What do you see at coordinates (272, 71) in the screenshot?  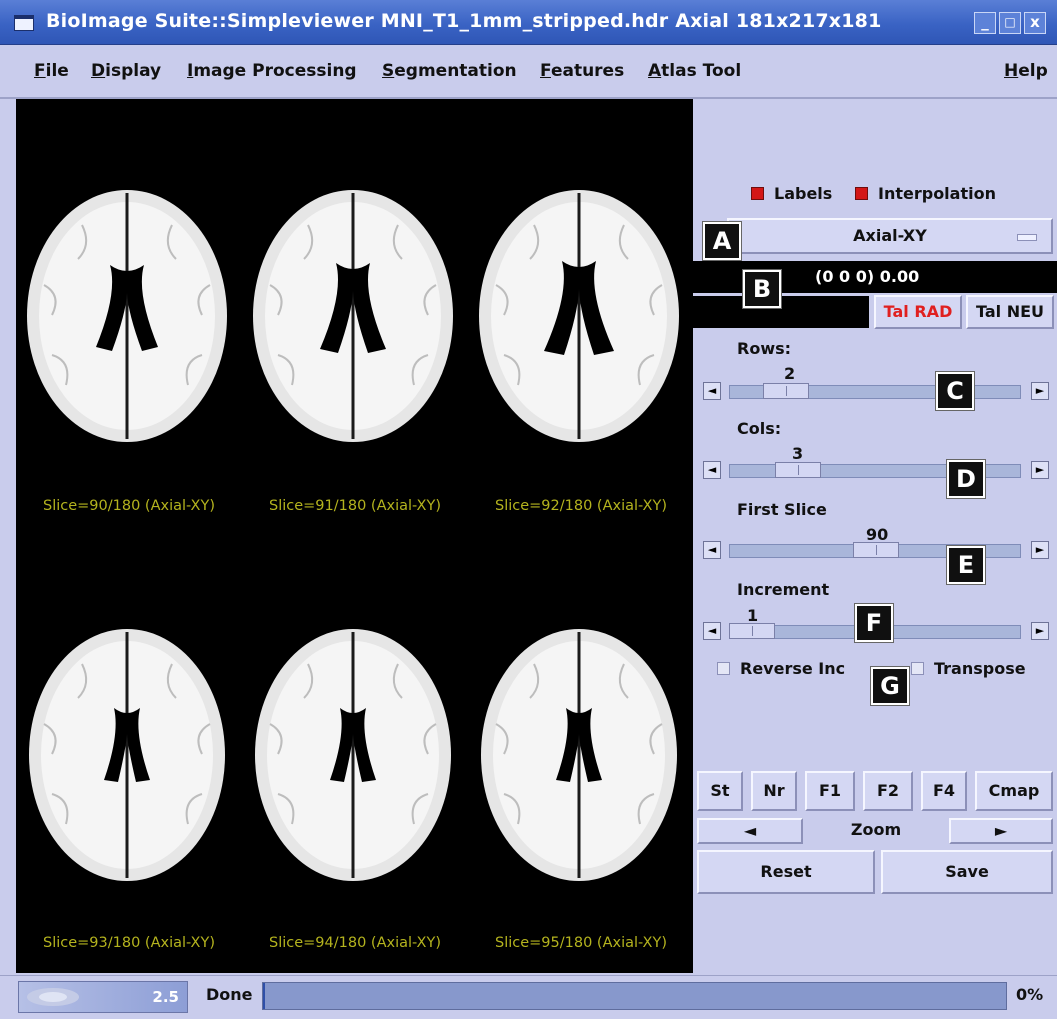 I see `menu-image-processing: Image Processing` at bounding box center [272, 71].